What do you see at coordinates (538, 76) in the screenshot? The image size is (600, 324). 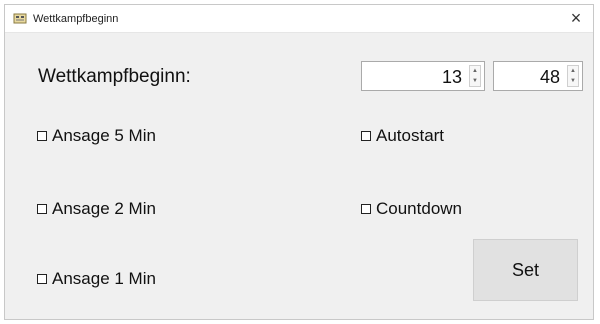 I see `minute-spinner: 48 ▲ ▼` at bounding box center [538, 76].